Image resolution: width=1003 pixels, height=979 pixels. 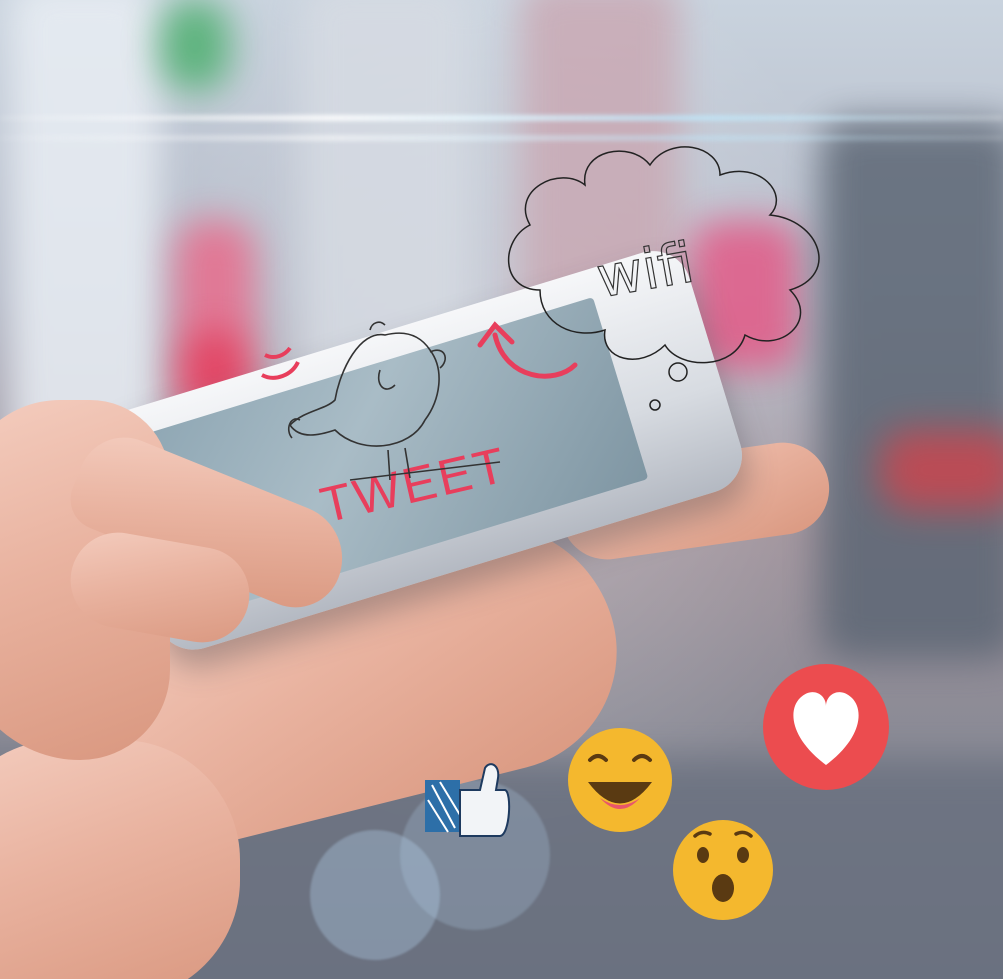 What do you see at coordinates (468, 800) in the screenshot?
I see `thumbs-up-icon` at bounding box center [468, 800].